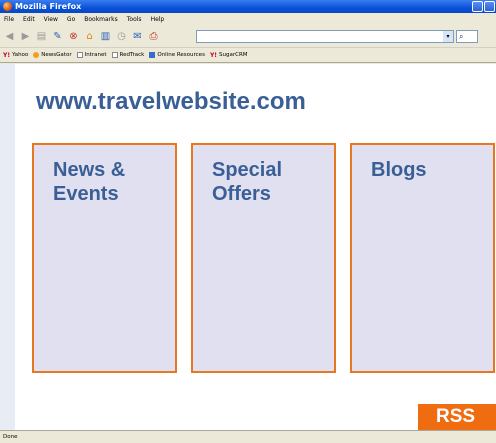 The image size is (496, 443). Describe the element at coordinates (9, 36) in the screenshot. I see `back-icon: ◀` at that location.